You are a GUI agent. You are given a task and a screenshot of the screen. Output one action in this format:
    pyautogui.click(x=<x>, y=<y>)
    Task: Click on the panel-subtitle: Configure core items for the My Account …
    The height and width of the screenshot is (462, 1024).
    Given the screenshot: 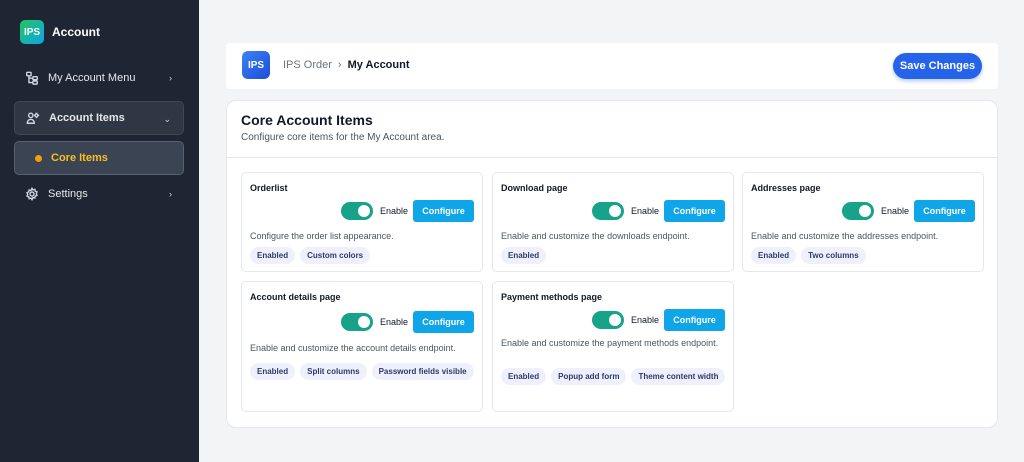 What is the action you would take?
    pyautogui.click(x=343, y=137)
    